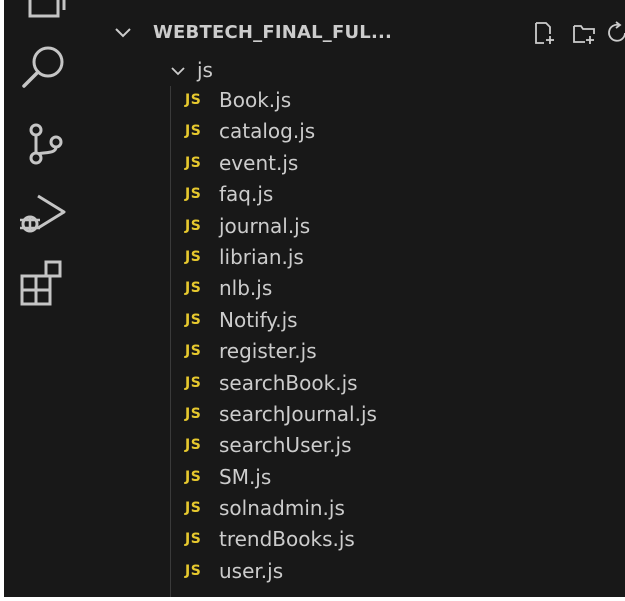 The image size is (625, 601). Describe the element at coordinates (259, 162) in the screenshot. I see `file-name: event.js` at that location.